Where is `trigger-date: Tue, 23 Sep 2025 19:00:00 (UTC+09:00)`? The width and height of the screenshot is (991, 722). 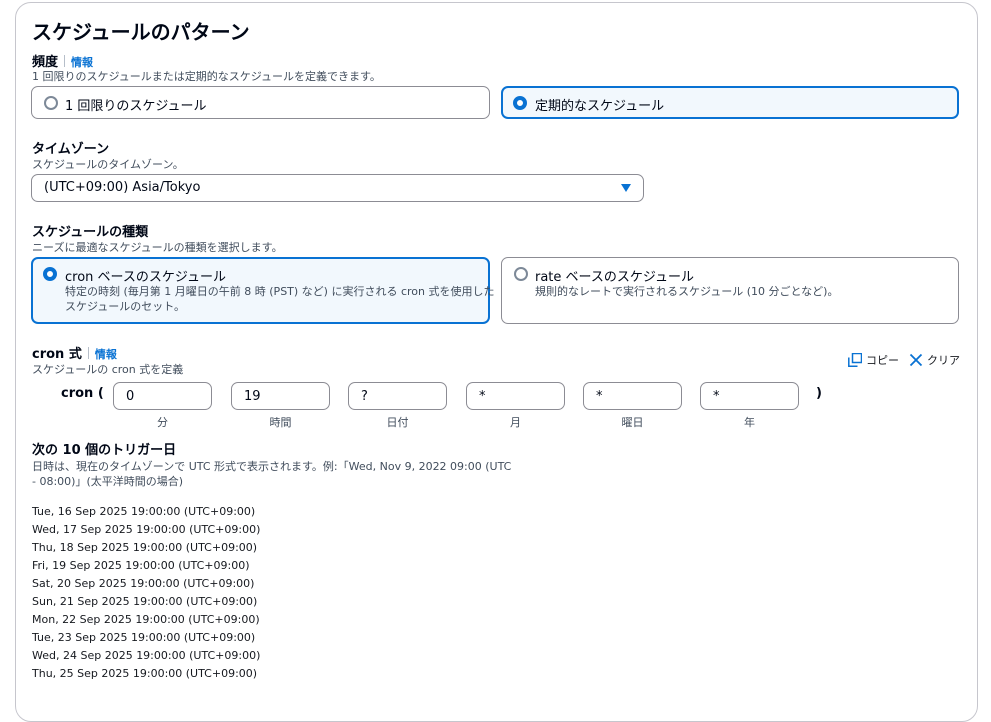
trigger-date: Tue, 23 Sep 2025 19:00:00 (UTC+09:00) is located at coordinates (144, 637).